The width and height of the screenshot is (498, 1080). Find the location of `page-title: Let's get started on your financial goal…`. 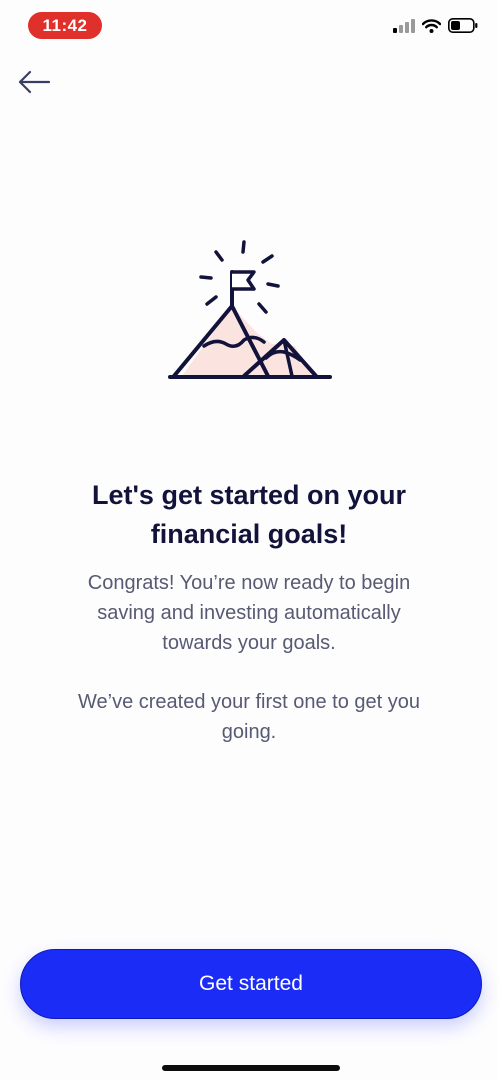

page-title: Let's get started on your financial goal… is located at coordinates (249, 515).